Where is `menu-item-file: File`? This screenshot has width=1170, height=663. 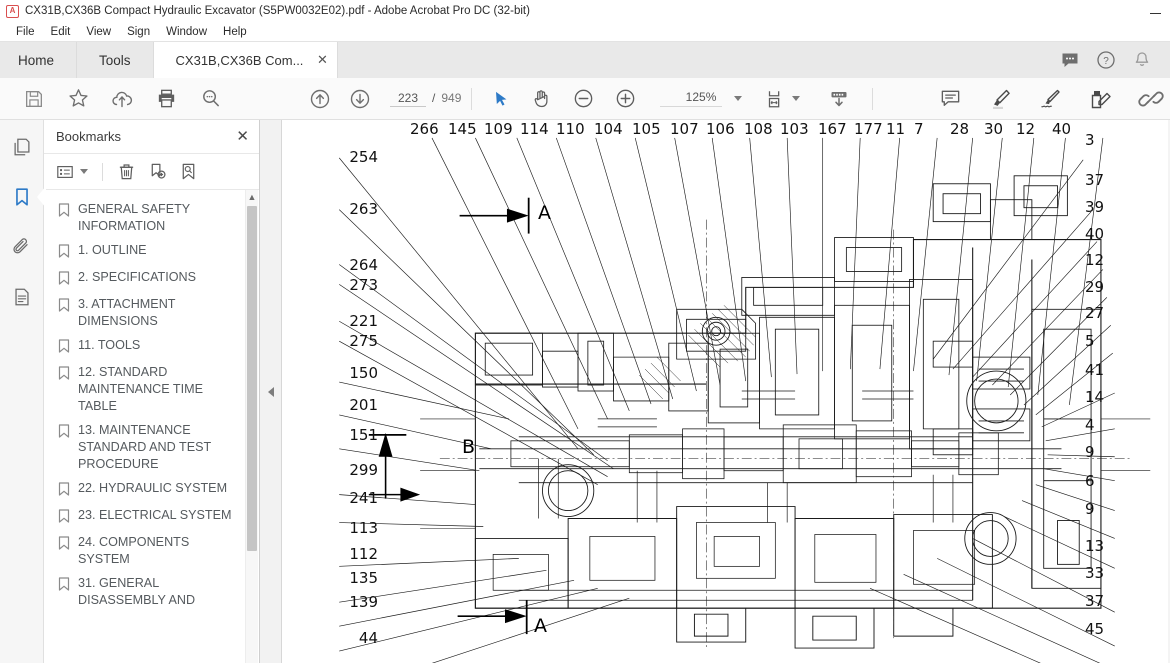 menu-item-file: File is located at coordinates (25, 32).